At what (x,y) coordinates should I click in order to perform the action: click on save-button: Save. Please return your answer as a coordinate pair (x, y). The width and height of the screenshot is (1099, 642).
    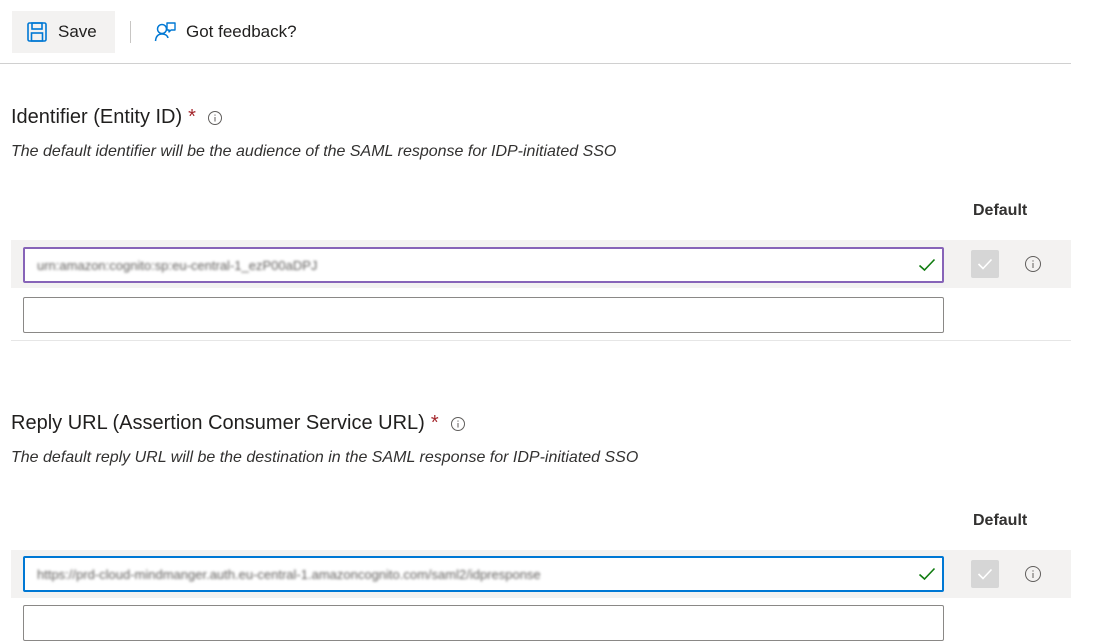
    Looking at the image, I should click on (63, 32).